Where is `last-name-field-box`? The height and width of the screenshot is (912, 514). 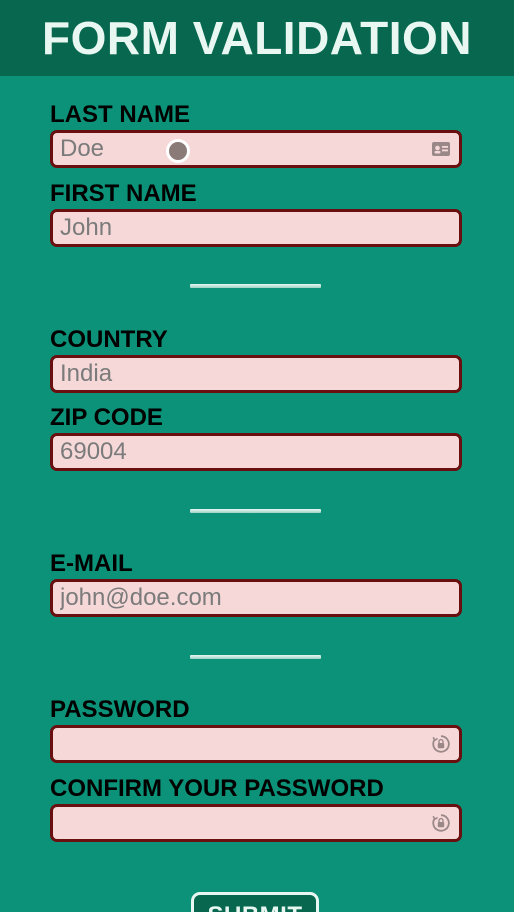 last-name-field-box is located at coordinates (256, 149).